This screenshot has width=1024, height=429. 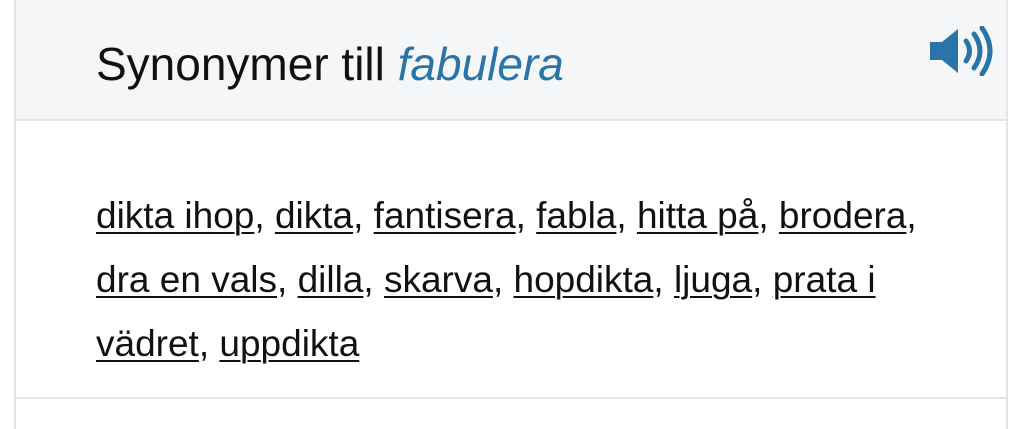 What do you see at coordinates (697, 215) in the screenshot?
I see `synonym-link: hitta på` at bounding box center [697, 215].